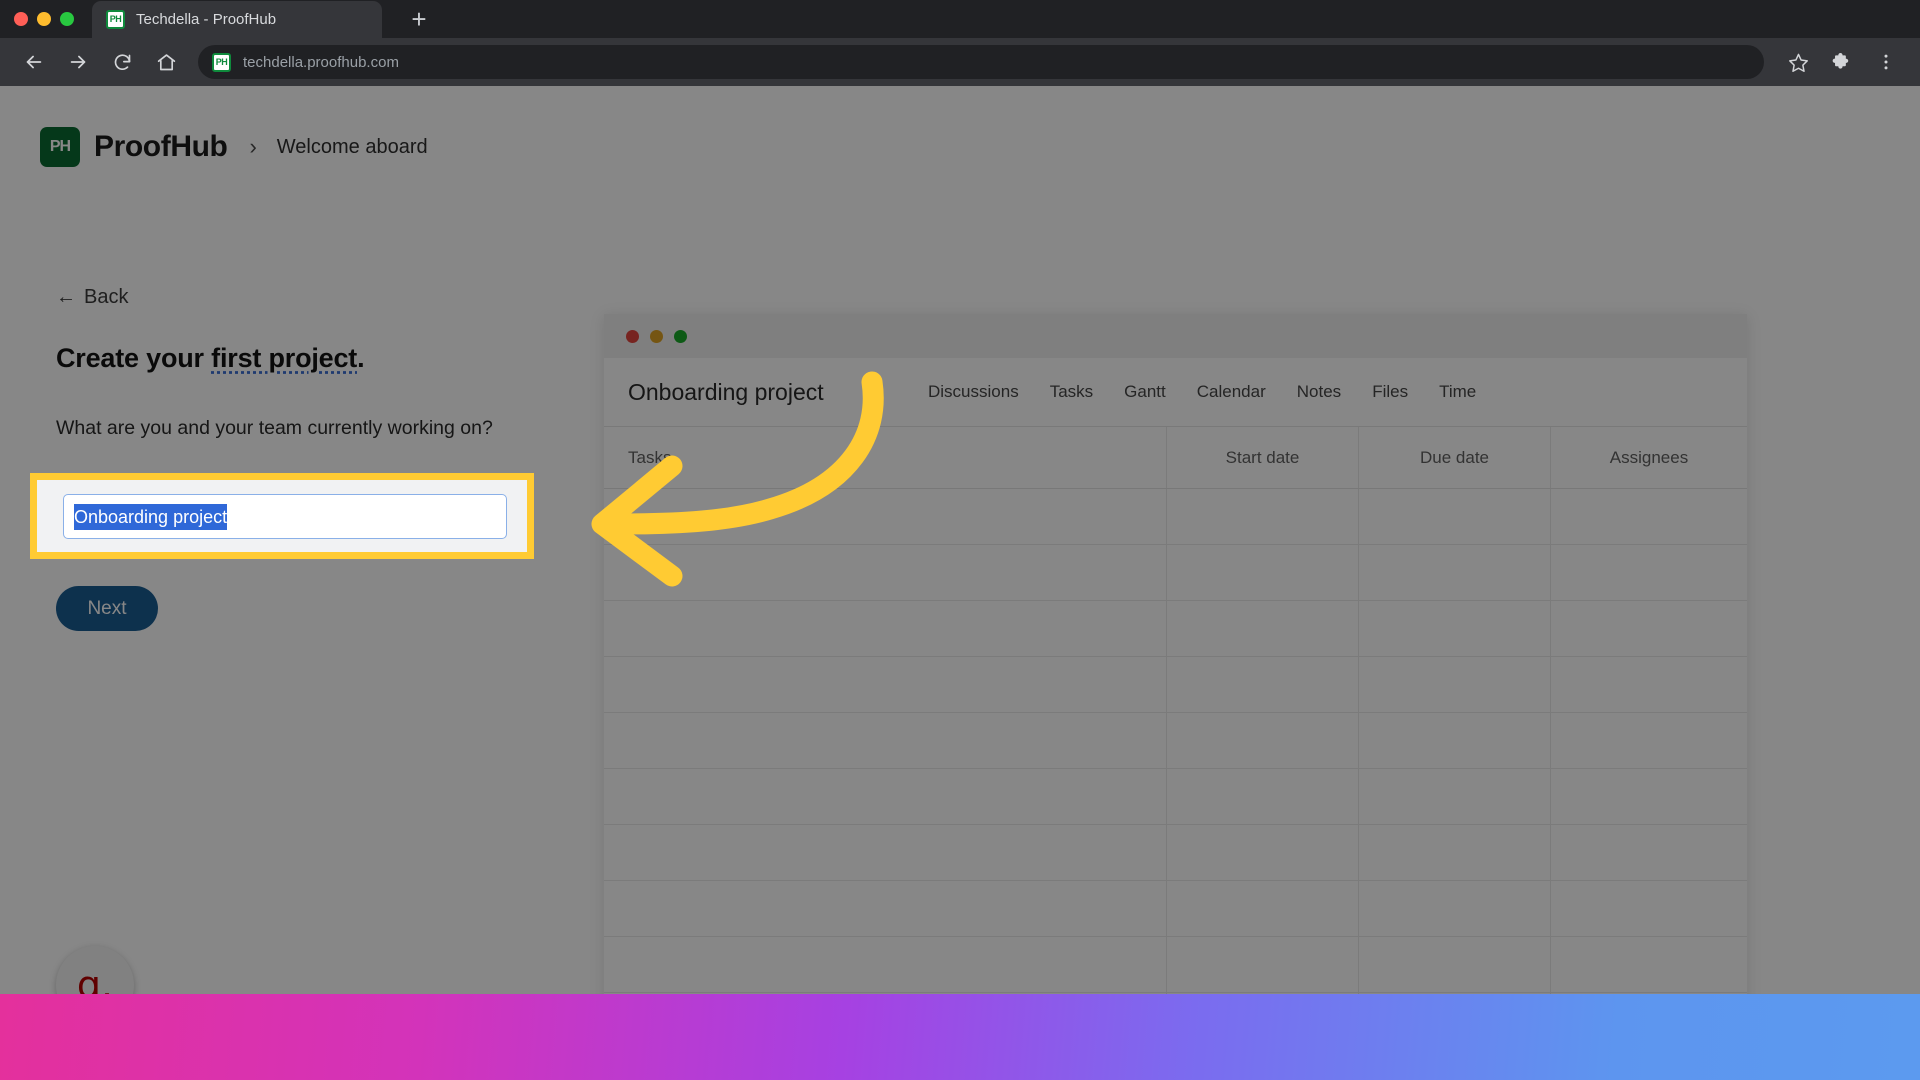 This screenshot has height=1080, width=1920. What do you see at coordinates (316, 297) in the screenshot?
I see `back-link: ← Back` at bounding box center [316, 297].